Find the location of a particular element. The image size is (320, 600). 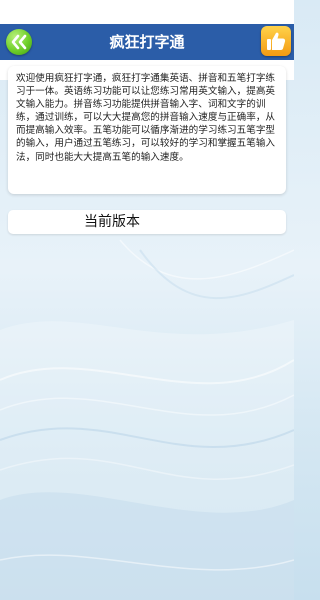

like-button is located at coordinates (276, 41).